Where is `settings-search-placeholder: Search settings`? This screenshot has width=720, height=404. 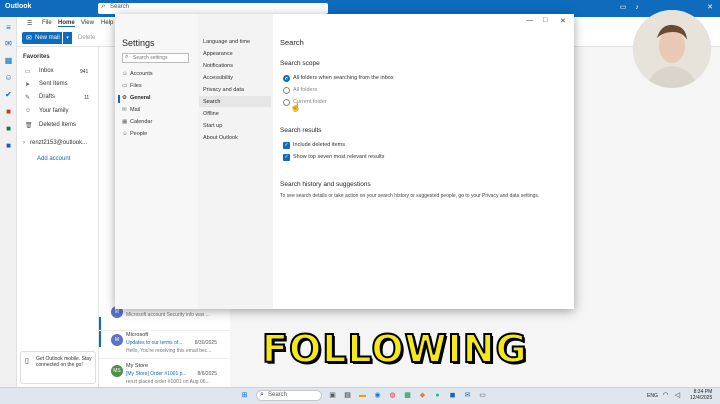 settings-search-placeholder: Search settings is located at coordinates (150, 58).